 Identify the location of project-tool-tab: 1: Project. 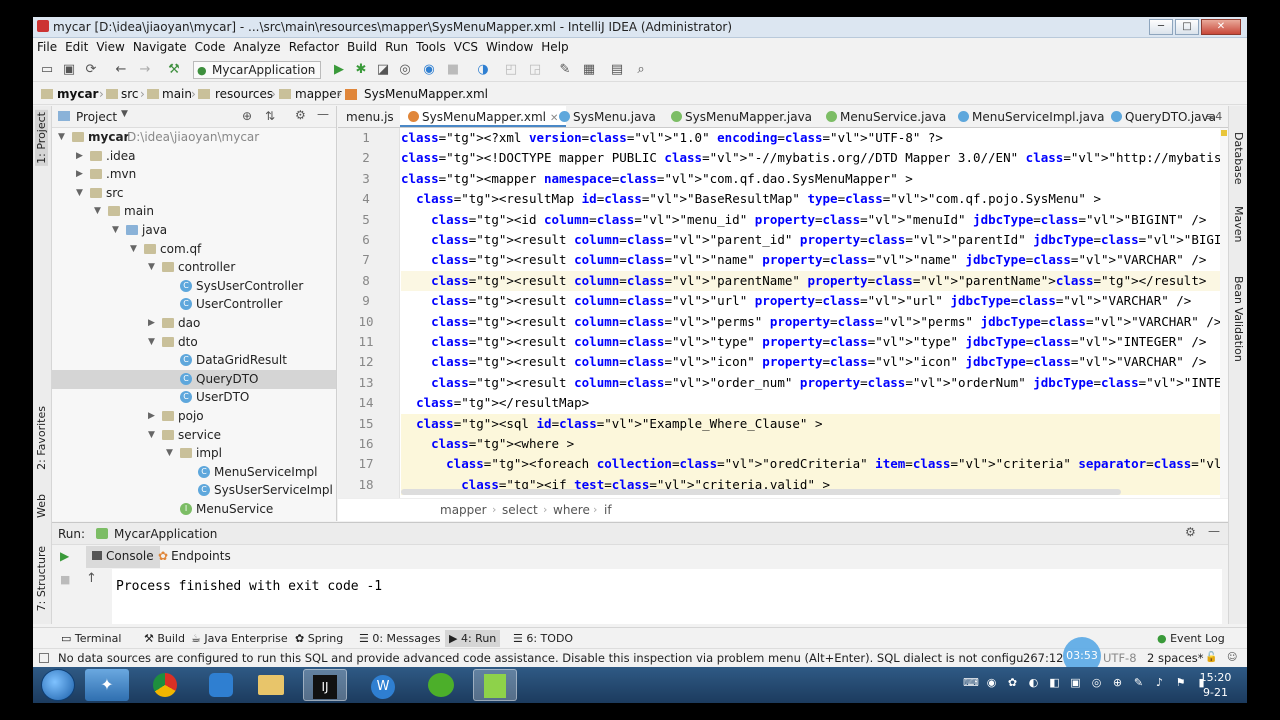
(41, 138).